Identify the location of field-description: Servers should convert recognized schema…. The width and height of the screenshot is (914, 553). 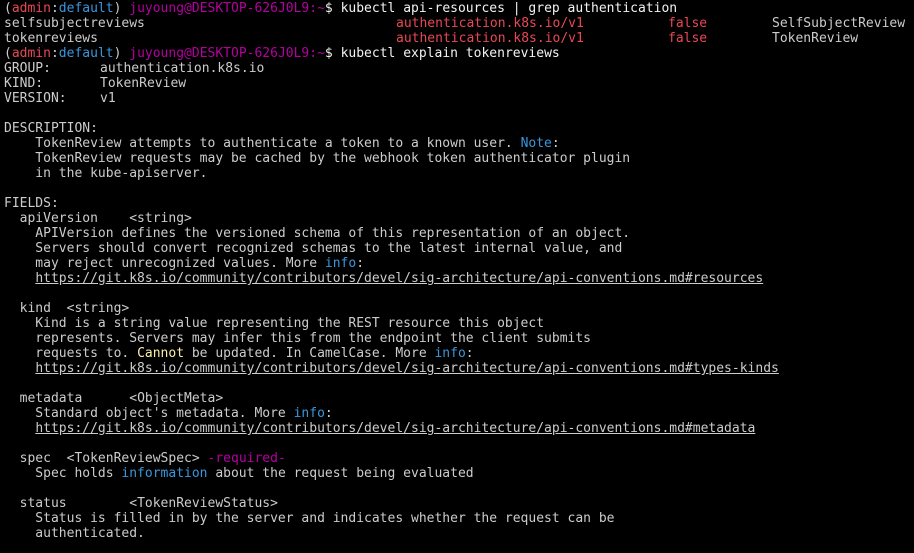
(313, 248).